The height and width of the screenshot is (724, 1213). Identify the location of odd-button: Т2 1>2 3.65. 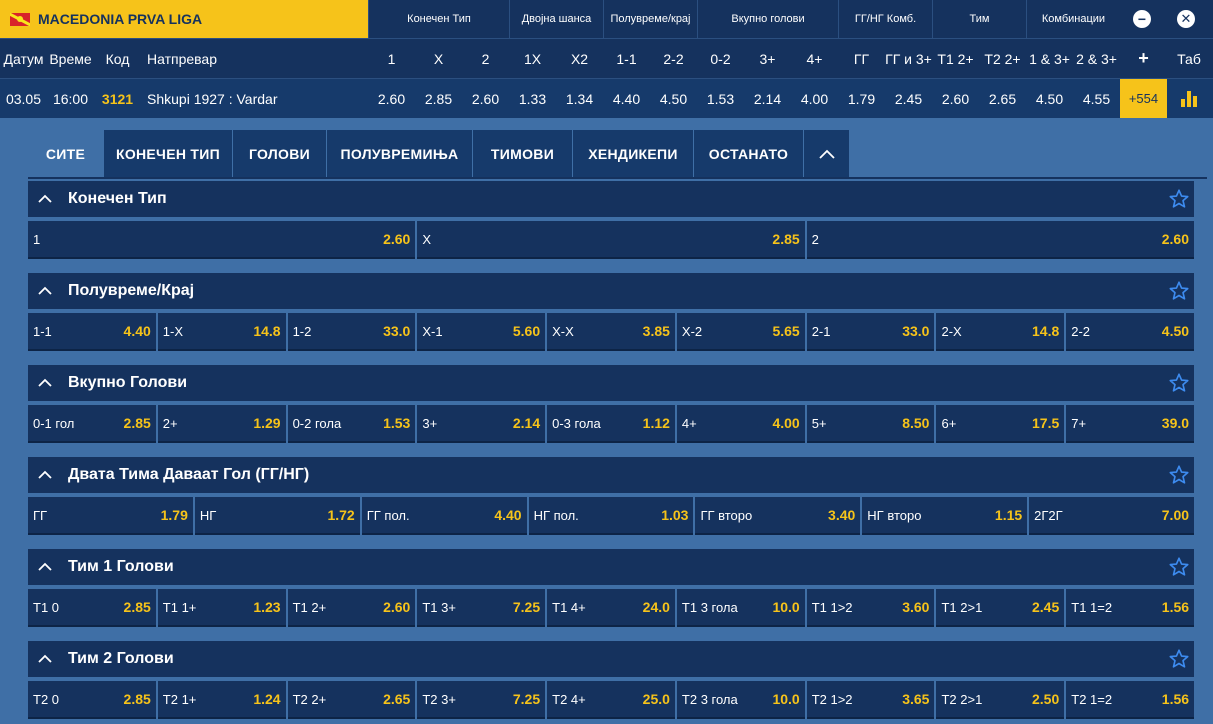
(870, 700).